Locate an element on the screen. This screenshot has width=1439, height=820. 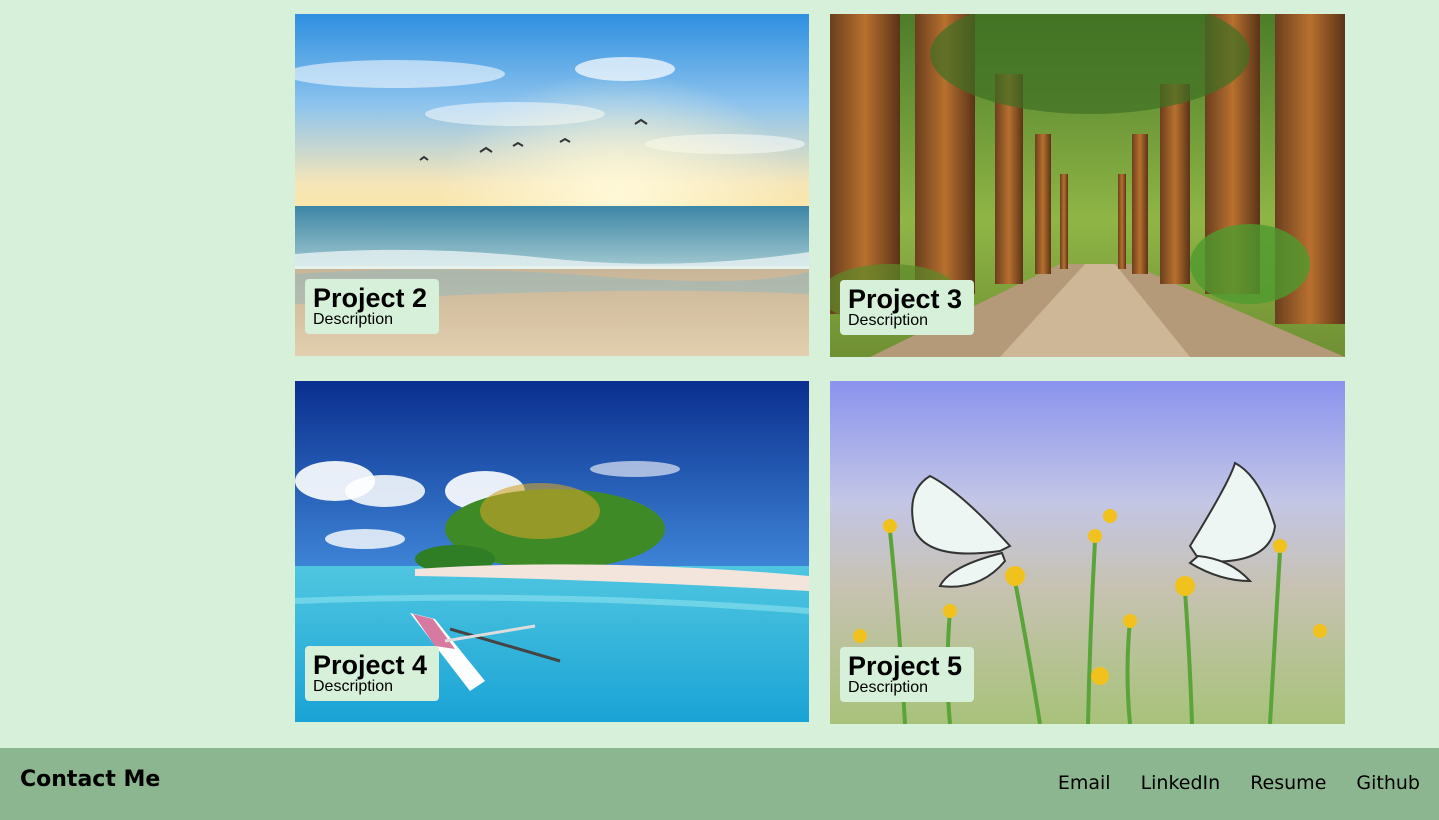
project-card: Project 3 Description is located at coordinates (1087, 185).